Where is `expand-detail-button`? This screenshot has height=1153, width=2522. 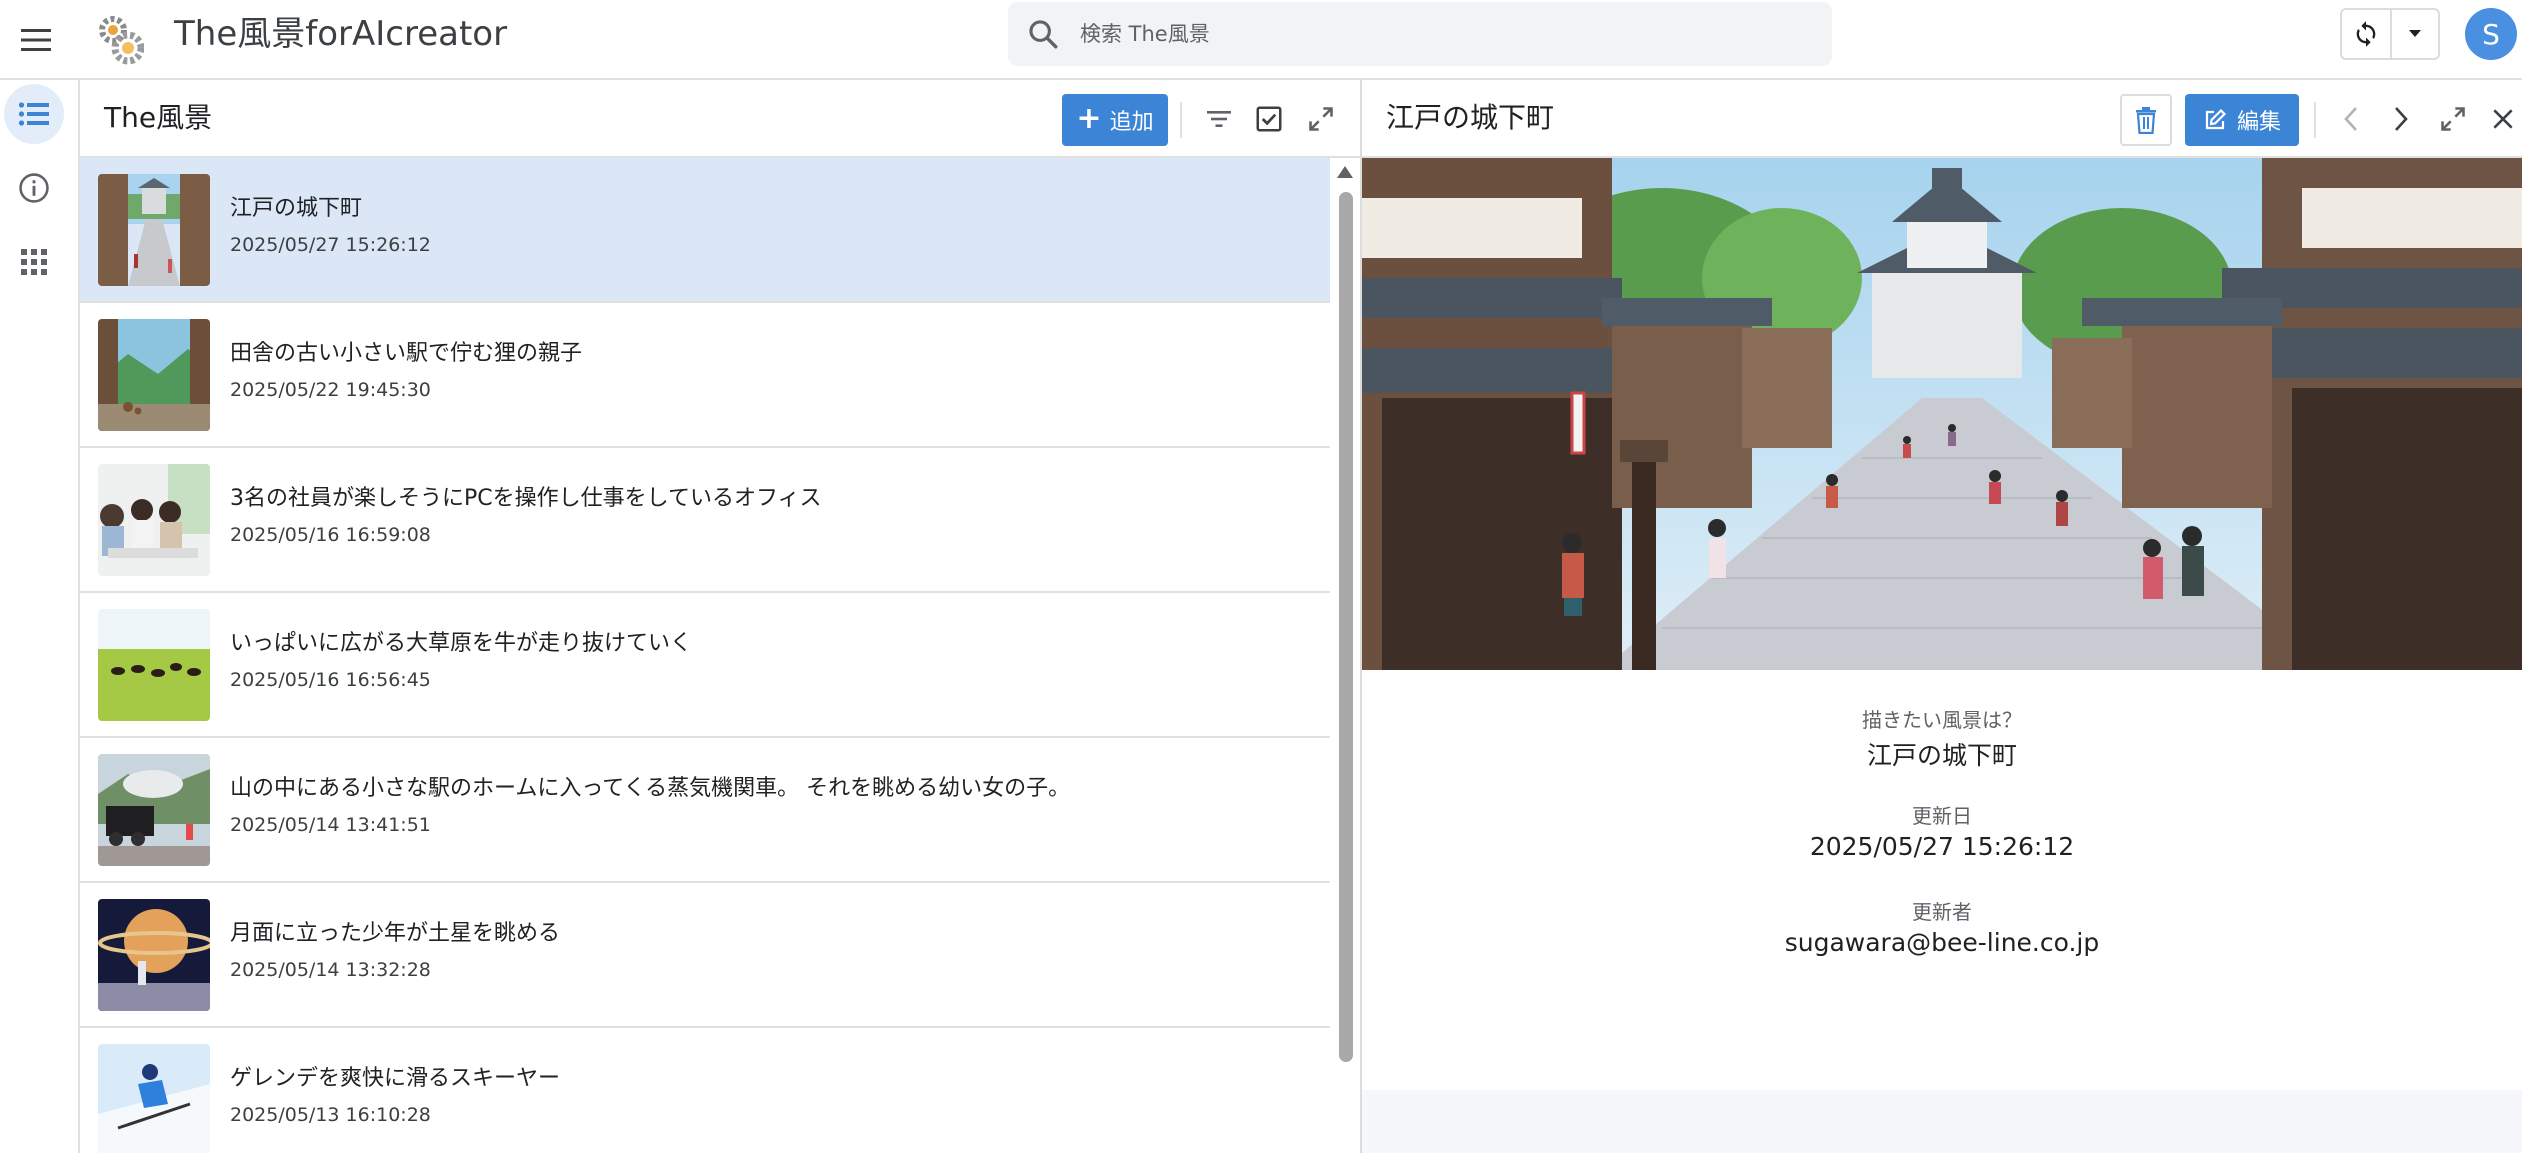 expand-detail-button is located at coordinates (2453, 119).